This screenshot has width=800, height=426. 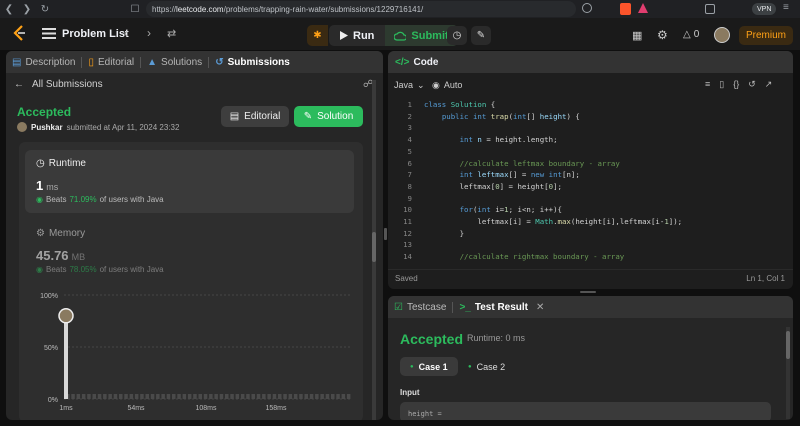 I want to click on result-runtime: Runtime: 0 ms, so click(x=496, y=338).